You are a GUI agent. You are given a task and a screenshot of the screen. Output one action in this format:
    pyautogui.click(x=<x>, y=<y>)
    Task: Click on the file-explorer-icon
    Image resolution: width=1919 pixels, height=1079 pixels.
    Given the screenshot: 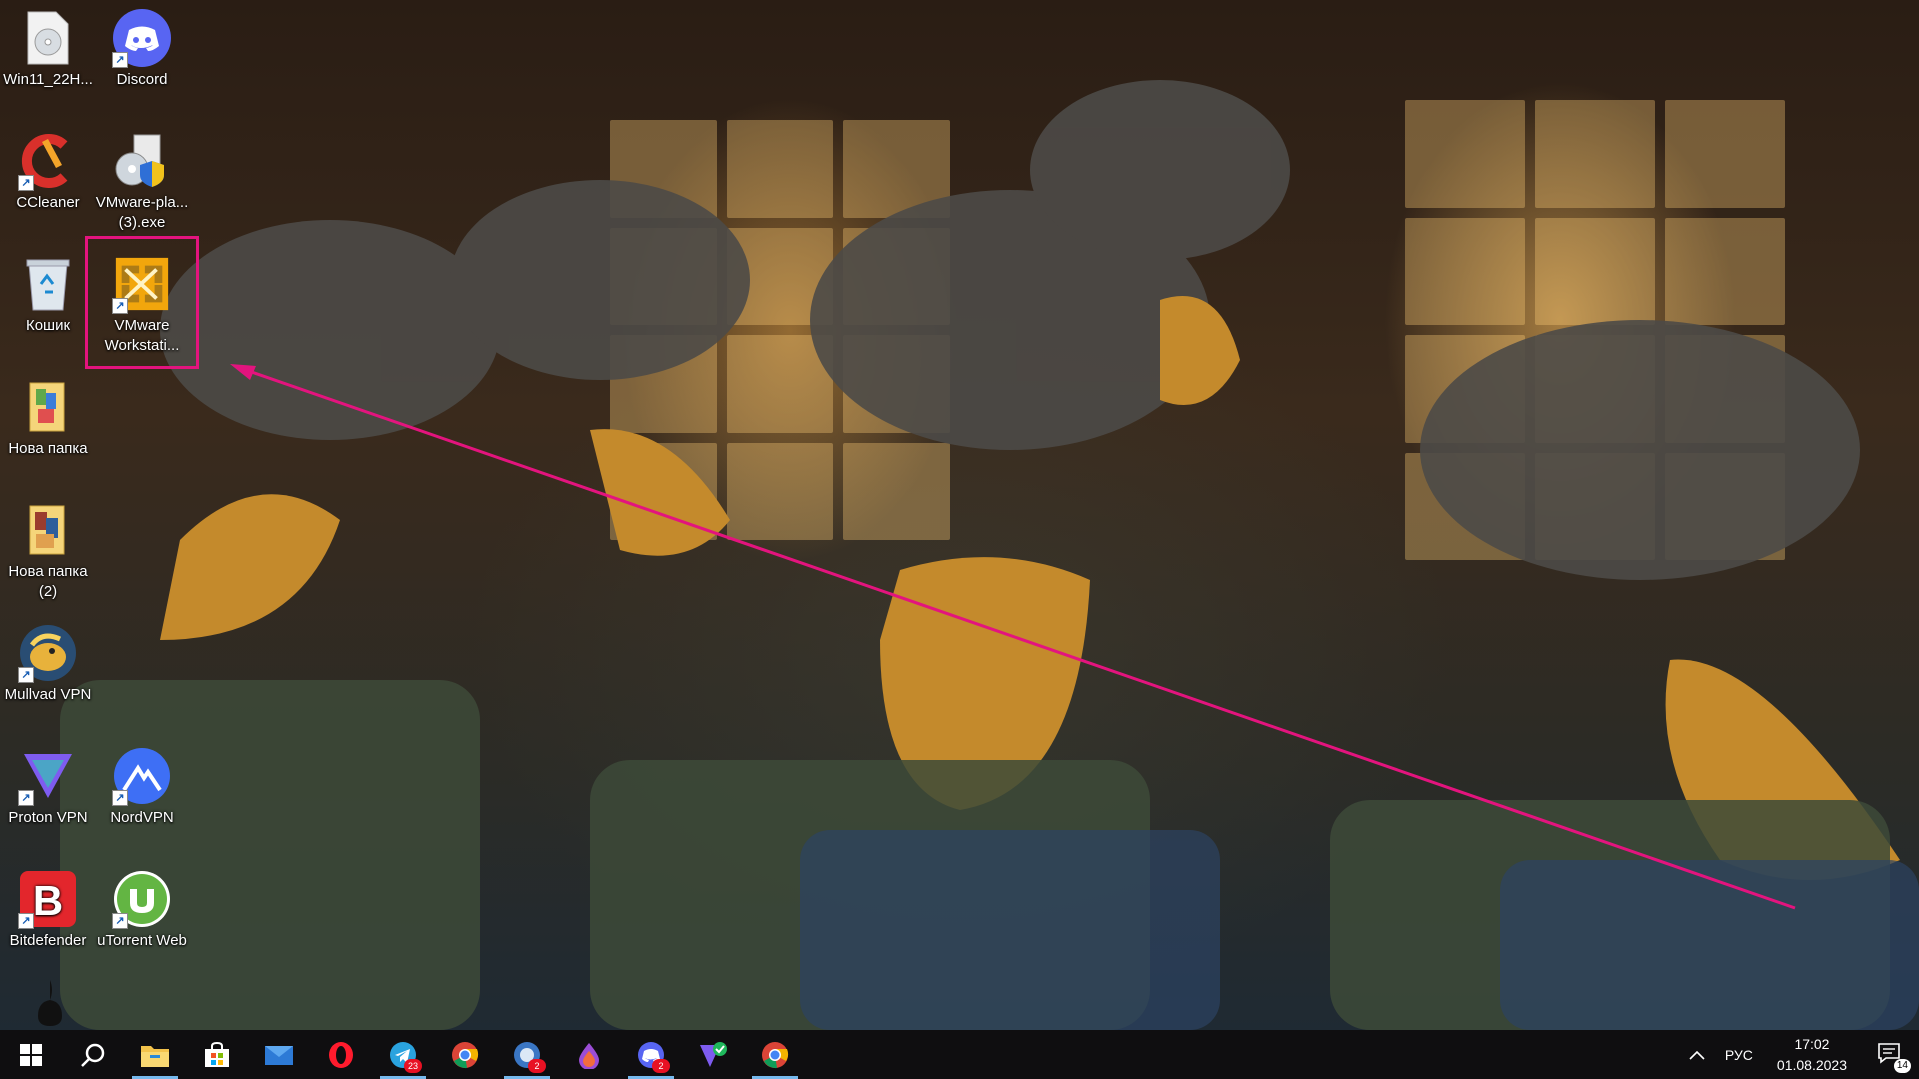 What is the action you would take?
    pyautogui.click(x=155, y=1056)
    